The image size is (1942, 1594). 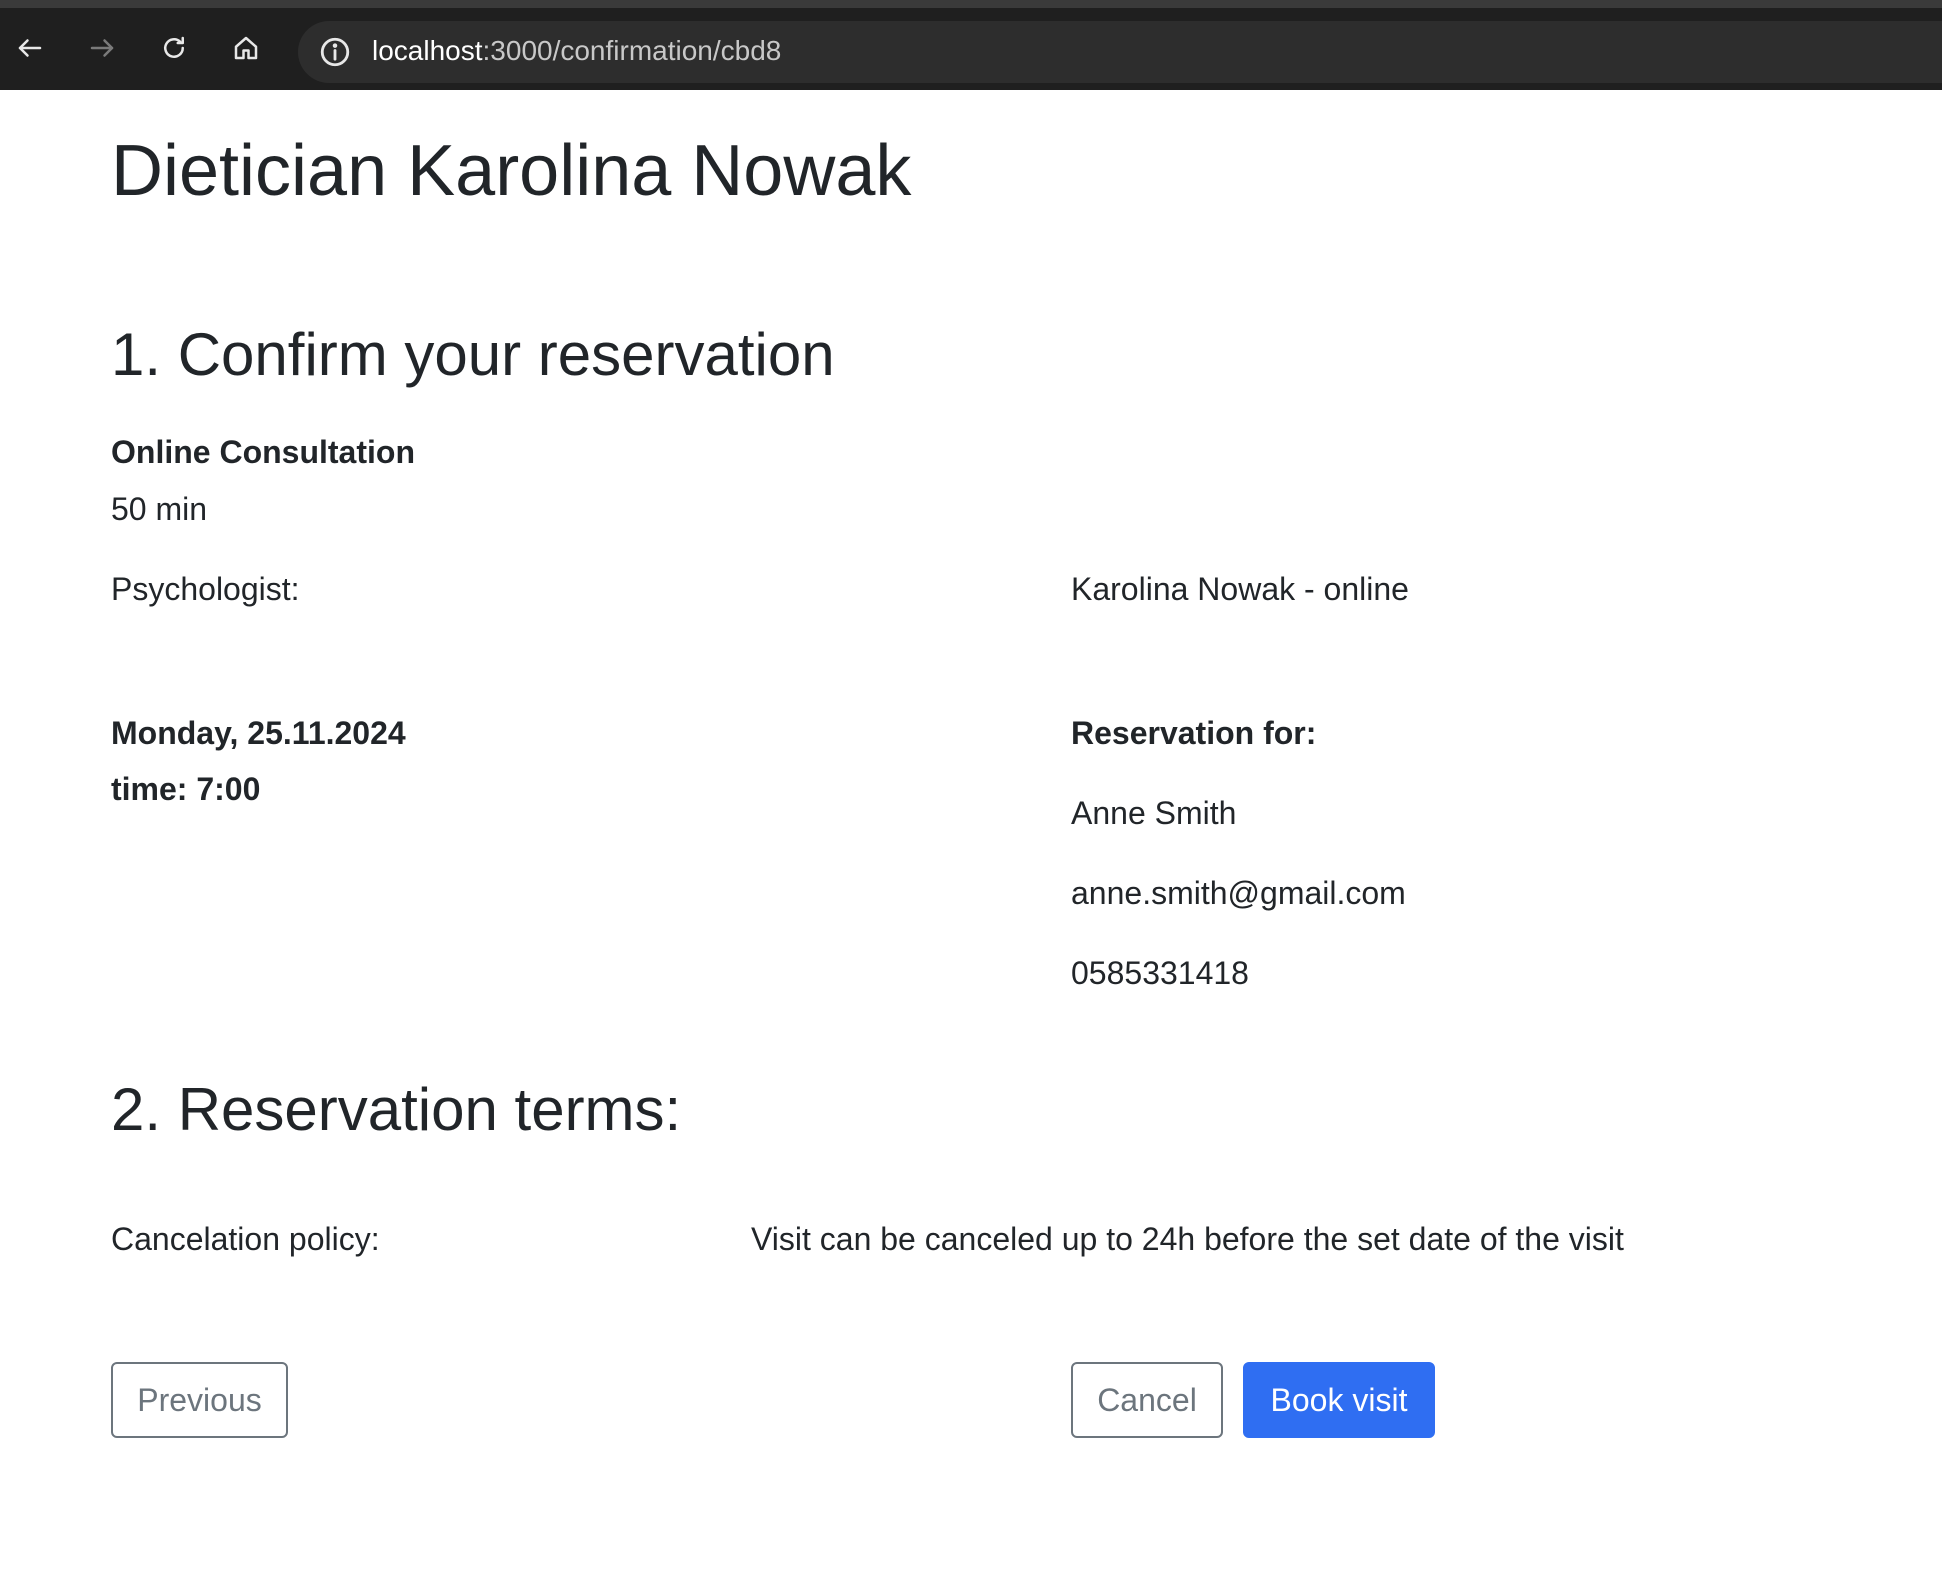 What do you see at coordinates (511, 171) in the screenshot?
I see `page-title: Dietician Karolina Nowak` at bounding box center [511, 171].